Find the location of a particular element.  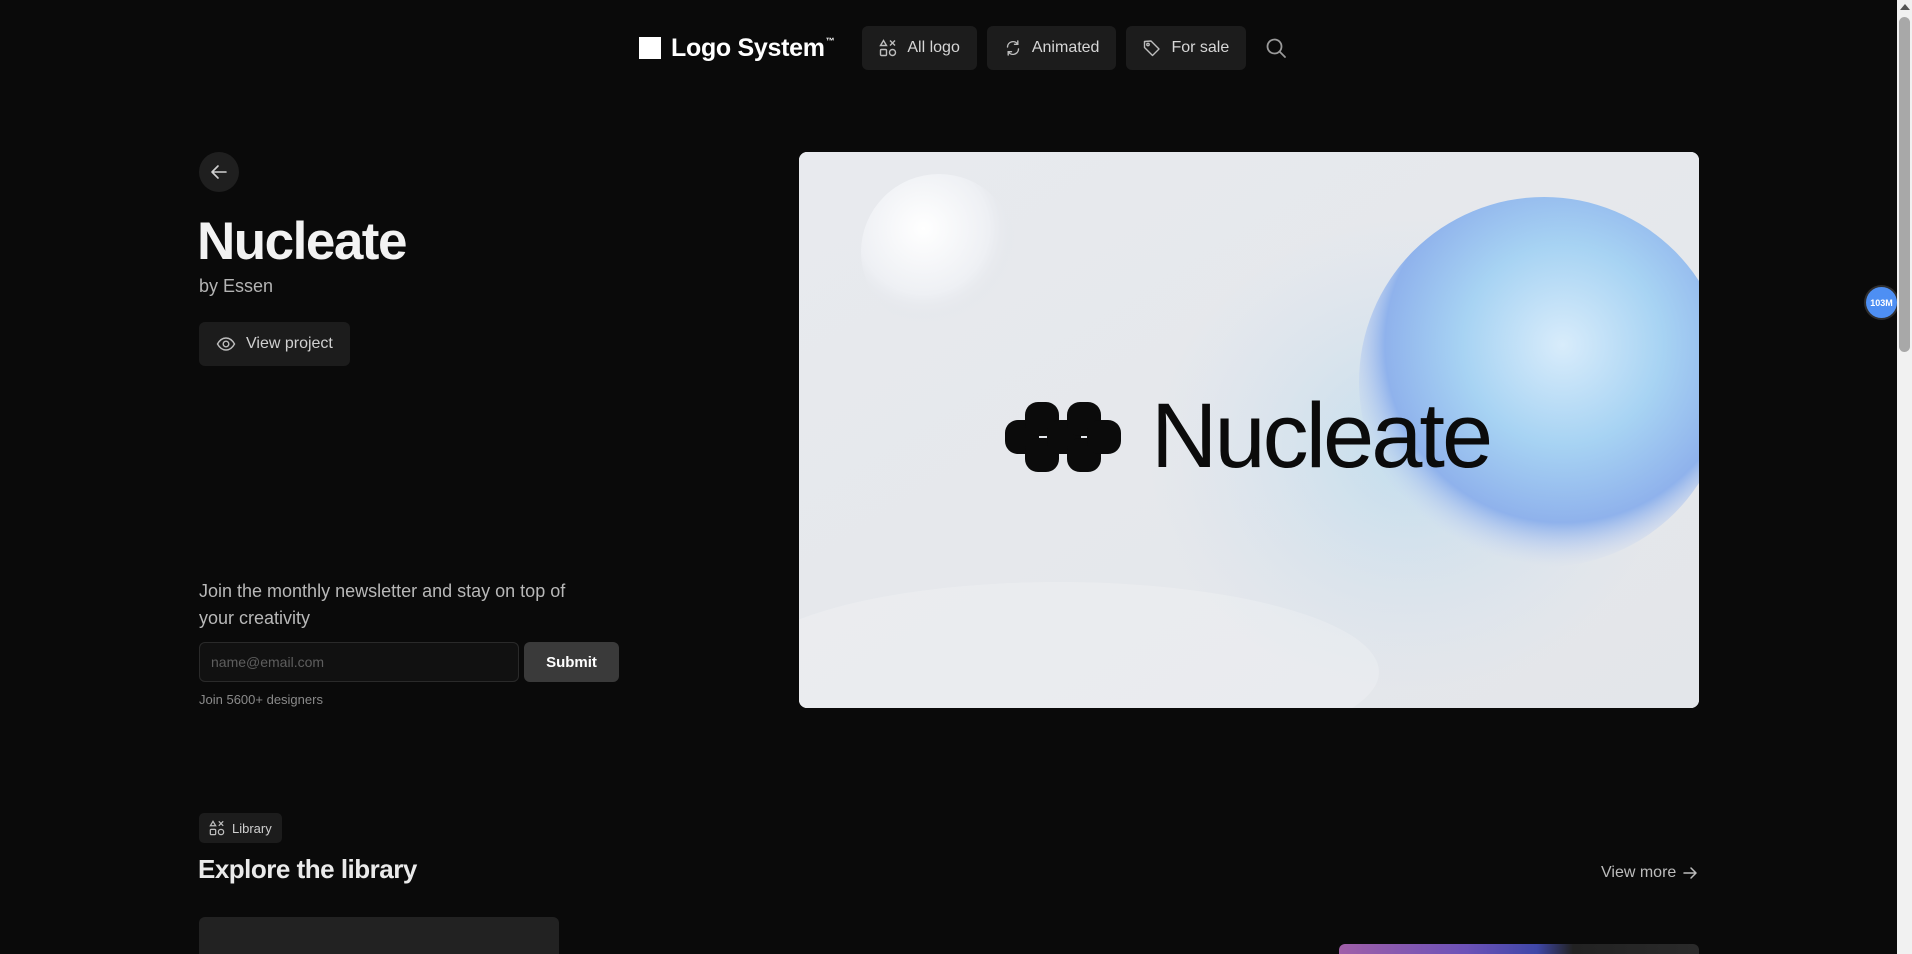

nav-for-sale: For sale is located at coordinates (1186, 48).